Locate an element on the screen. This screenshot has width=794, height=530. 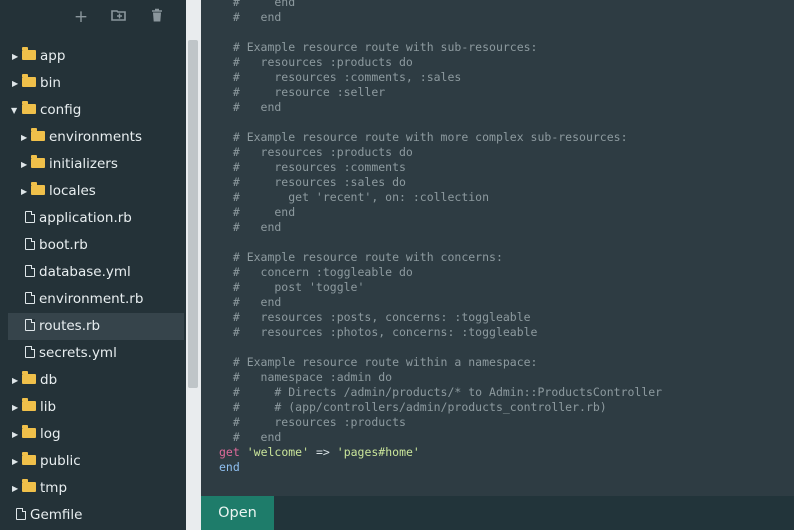
tree-file-database-yml: database.yml is located at coordinates (93, 272).